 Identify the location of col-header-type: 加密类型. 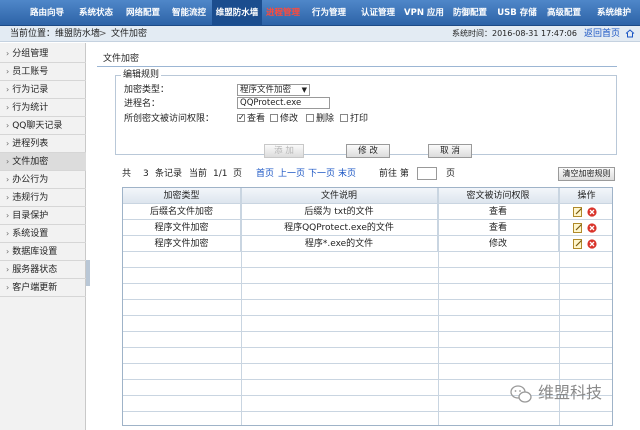
(182, 196).